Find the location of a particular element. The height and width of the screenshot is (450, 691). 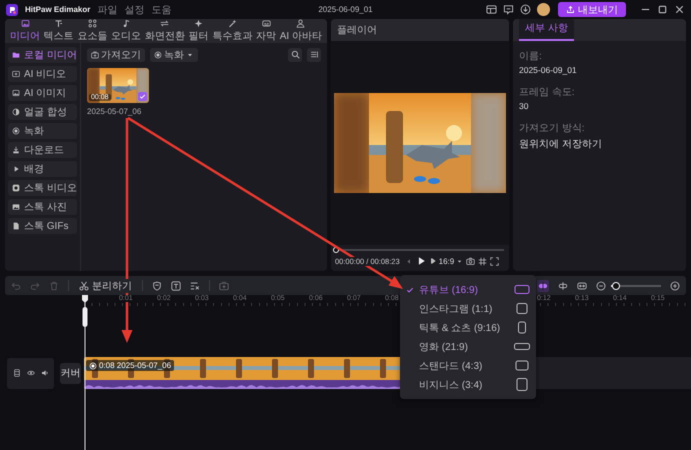

panel-title: 플레이어 is located at coordinates (357, 30).